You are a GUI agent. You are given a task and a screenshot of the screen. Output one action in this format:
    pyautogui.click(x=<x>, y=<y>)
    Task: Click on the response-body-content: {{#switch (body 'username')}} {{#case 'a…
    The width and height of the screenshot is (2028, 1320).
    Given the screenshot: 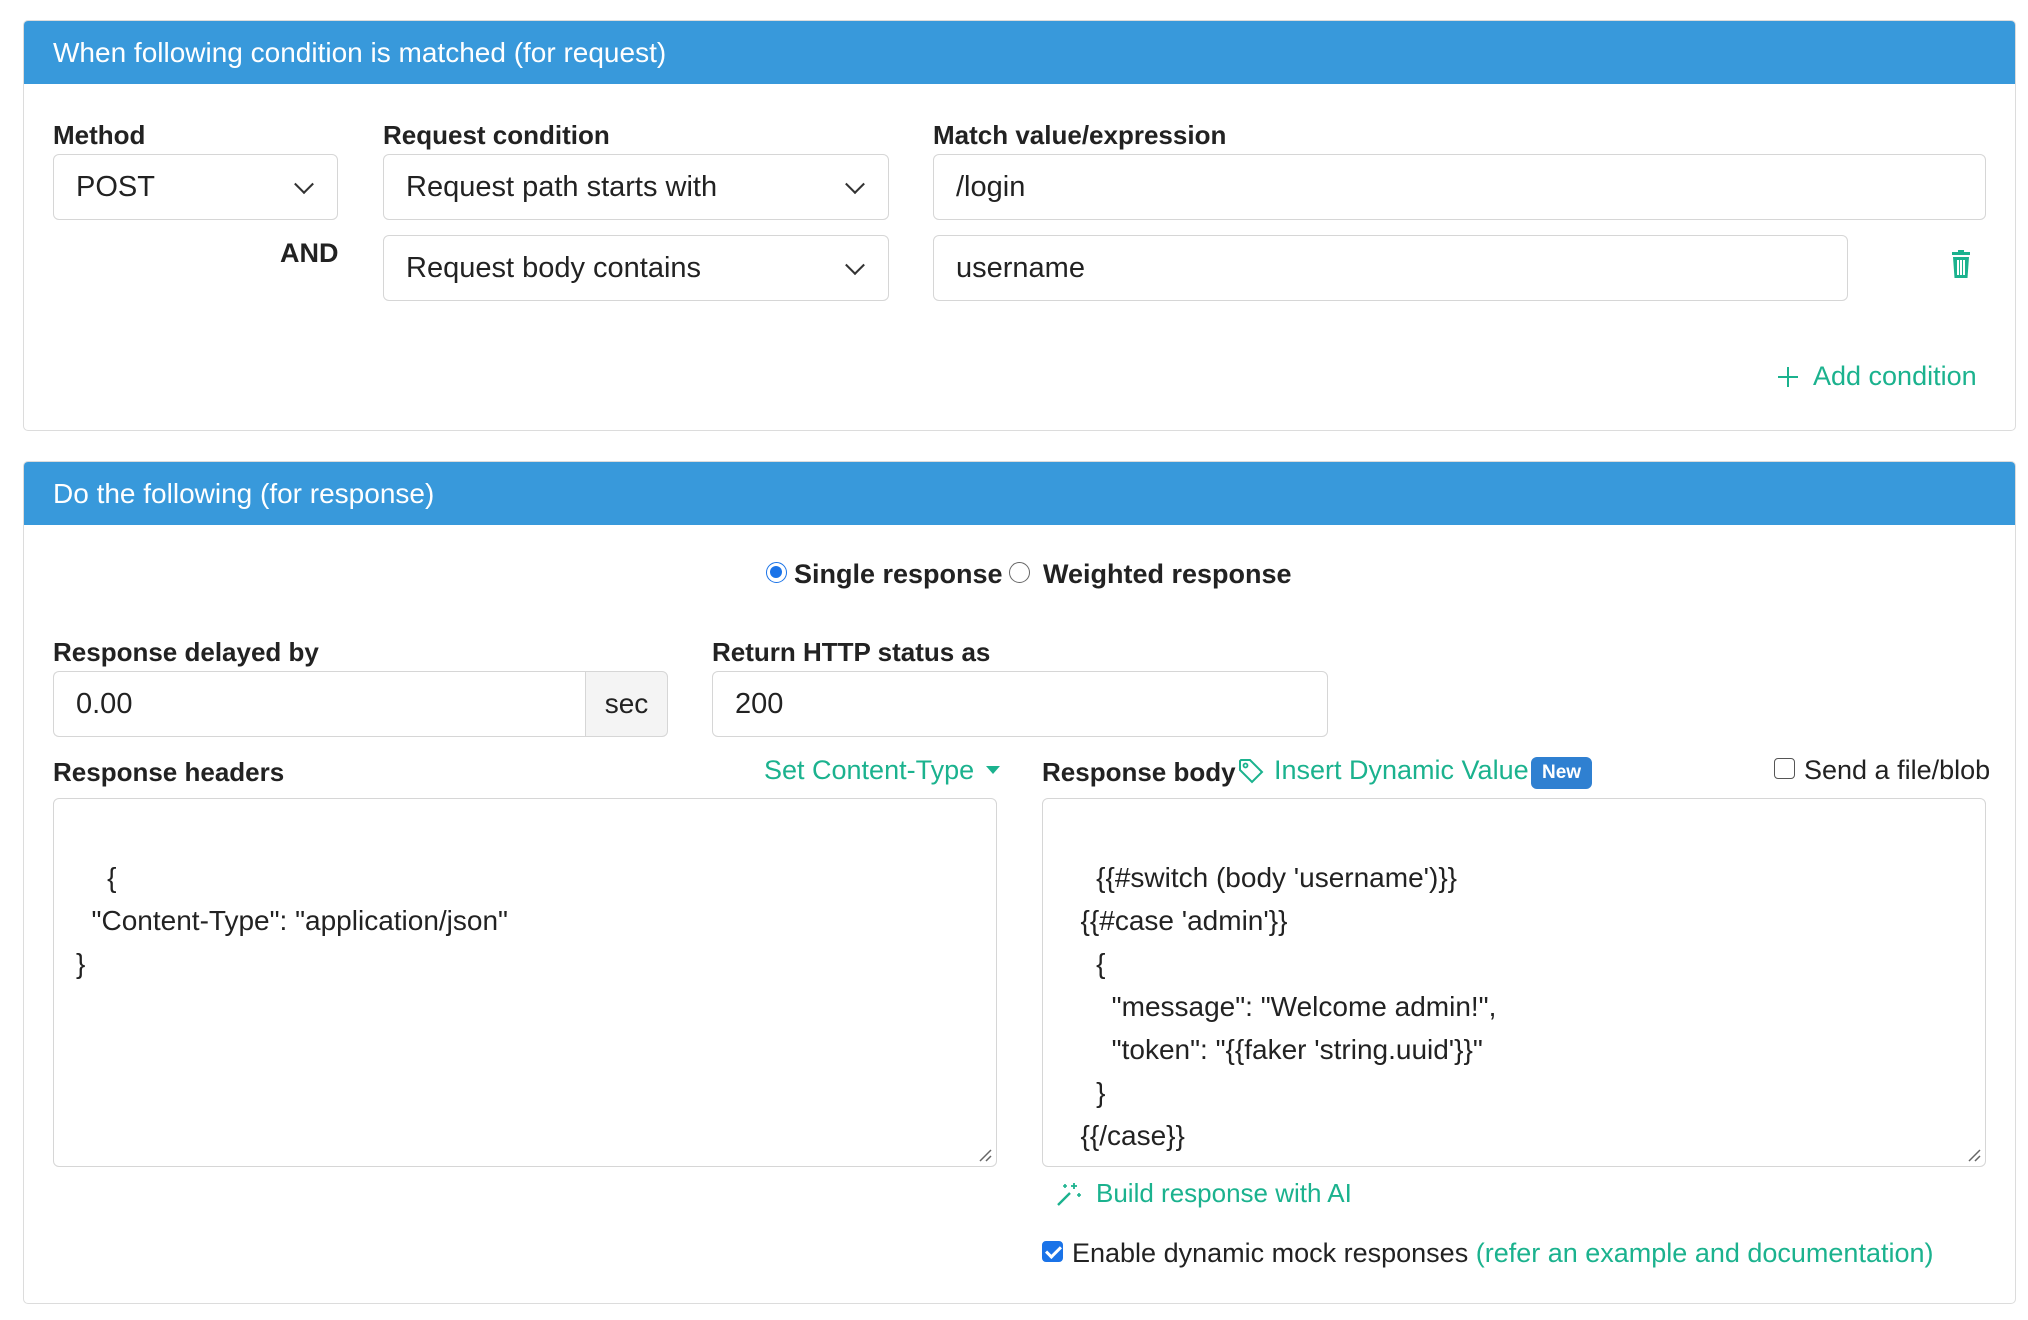 What is the action you would take?
    pyautogui.click(x=1288, y=1006)
    